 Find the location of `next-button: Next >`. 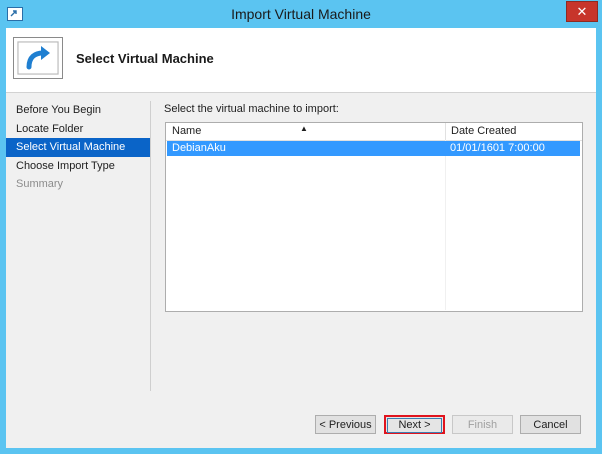

next-button: Next > is located at coordinates (414, 424).